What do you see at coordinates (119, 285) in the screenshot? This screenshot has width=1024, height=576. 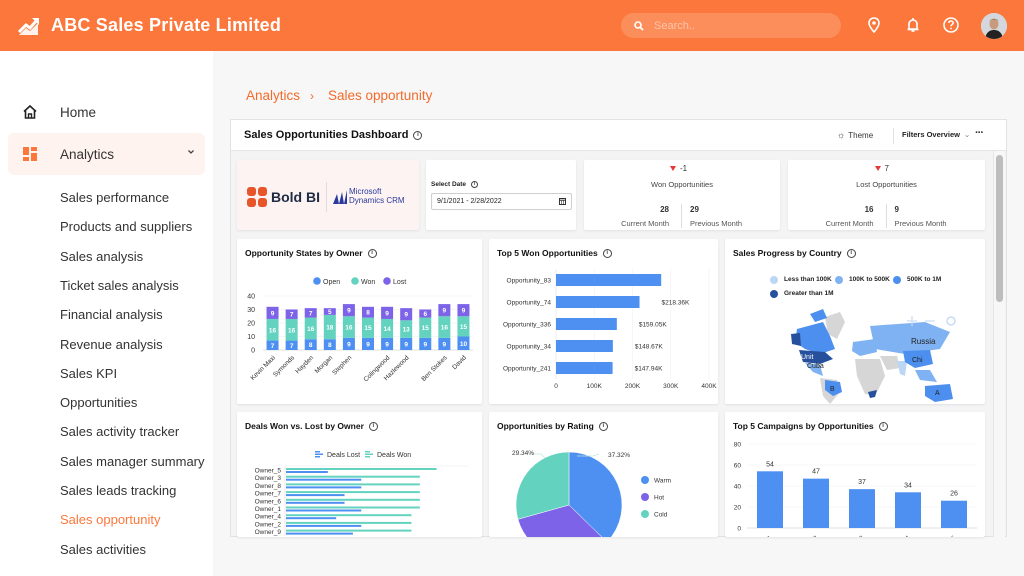 I see `sidebar-subitem: Ticket sales analysis` at bounding box center [119, 285].